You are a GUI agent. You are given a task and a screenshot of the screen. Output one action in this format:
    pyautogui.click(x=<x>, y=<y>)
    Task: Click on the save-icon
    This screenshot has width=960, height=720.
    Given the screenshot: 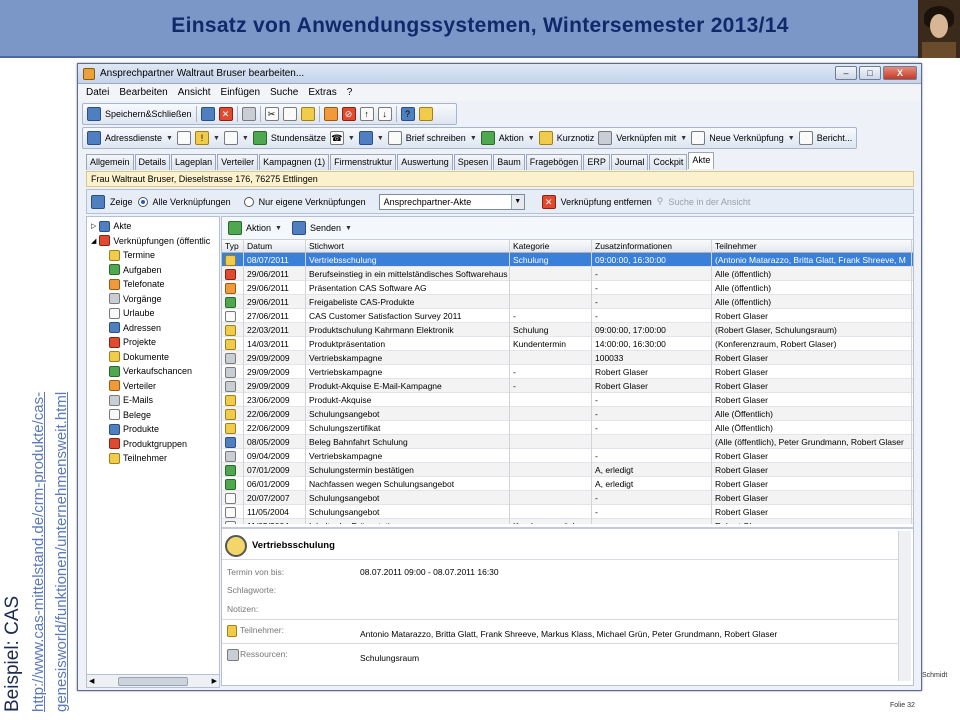 What is the action you would take?
    pyautogui.click(x=207, y=114)
    